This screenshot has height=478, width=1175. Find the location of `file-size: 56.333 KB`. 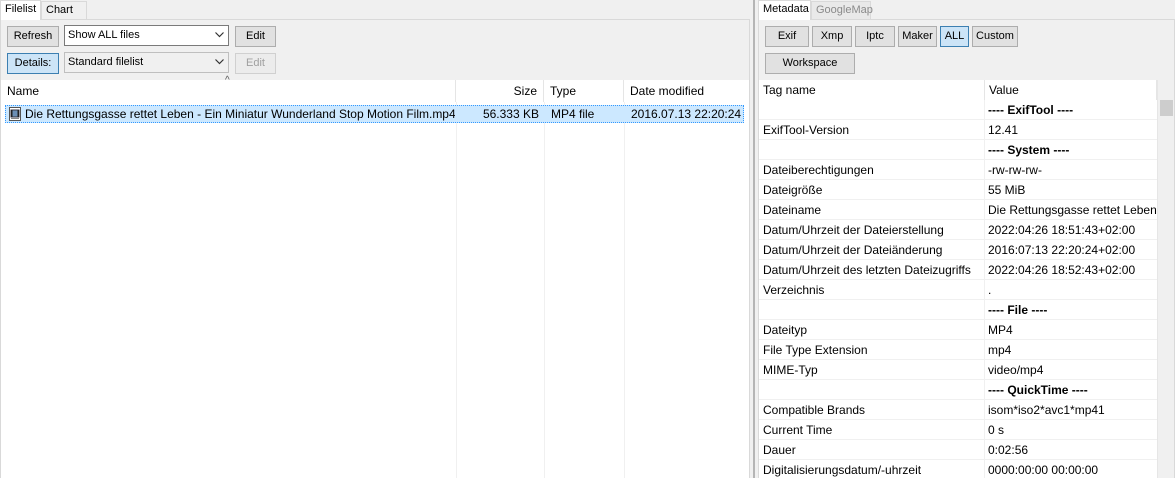

file-size: 56.333 KB is located at coordinates (510, 114).